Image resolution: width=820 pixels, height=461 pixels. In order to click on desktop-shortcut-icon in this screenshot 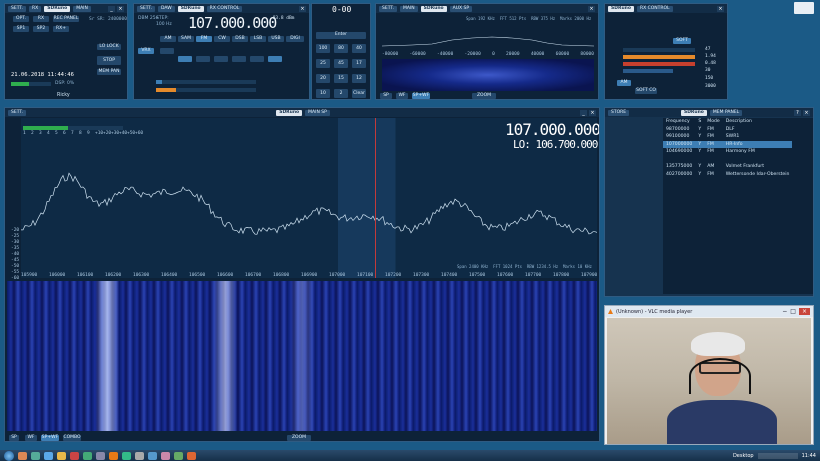, I will do `click(804, 8)`.